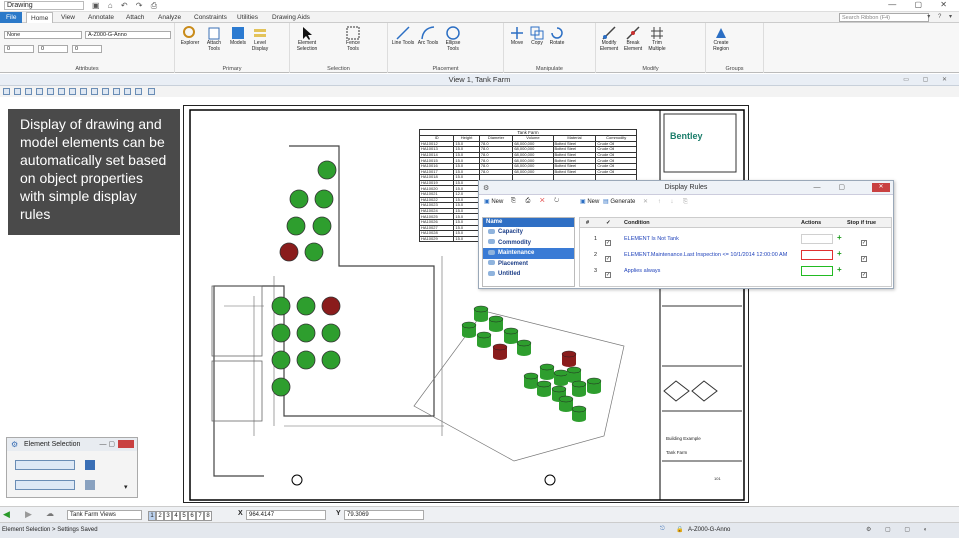 The height and width of the screenshot is (538, 959). What do you see at coordinates (528, 264) in the screenshot?
I see `rule-set-item: Placement` at bounding box center [528, 264].